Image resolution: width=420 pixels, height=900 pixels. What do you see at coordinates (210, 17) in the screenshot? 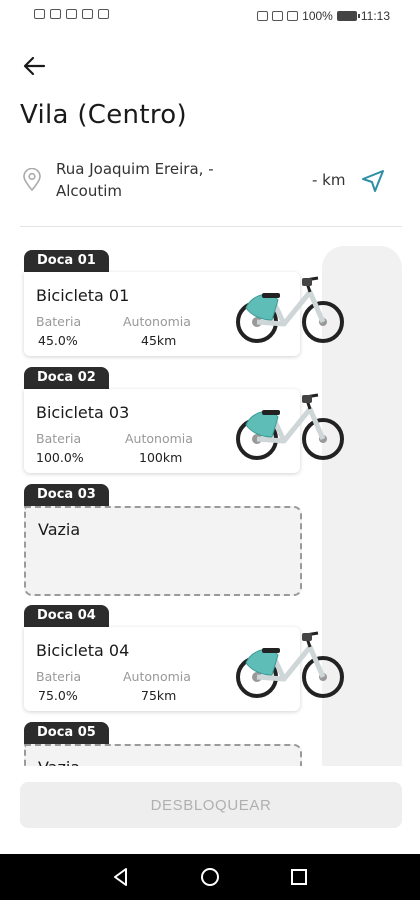
I see `status-bar: 100% 11:13` at bounding box center [210, 17].